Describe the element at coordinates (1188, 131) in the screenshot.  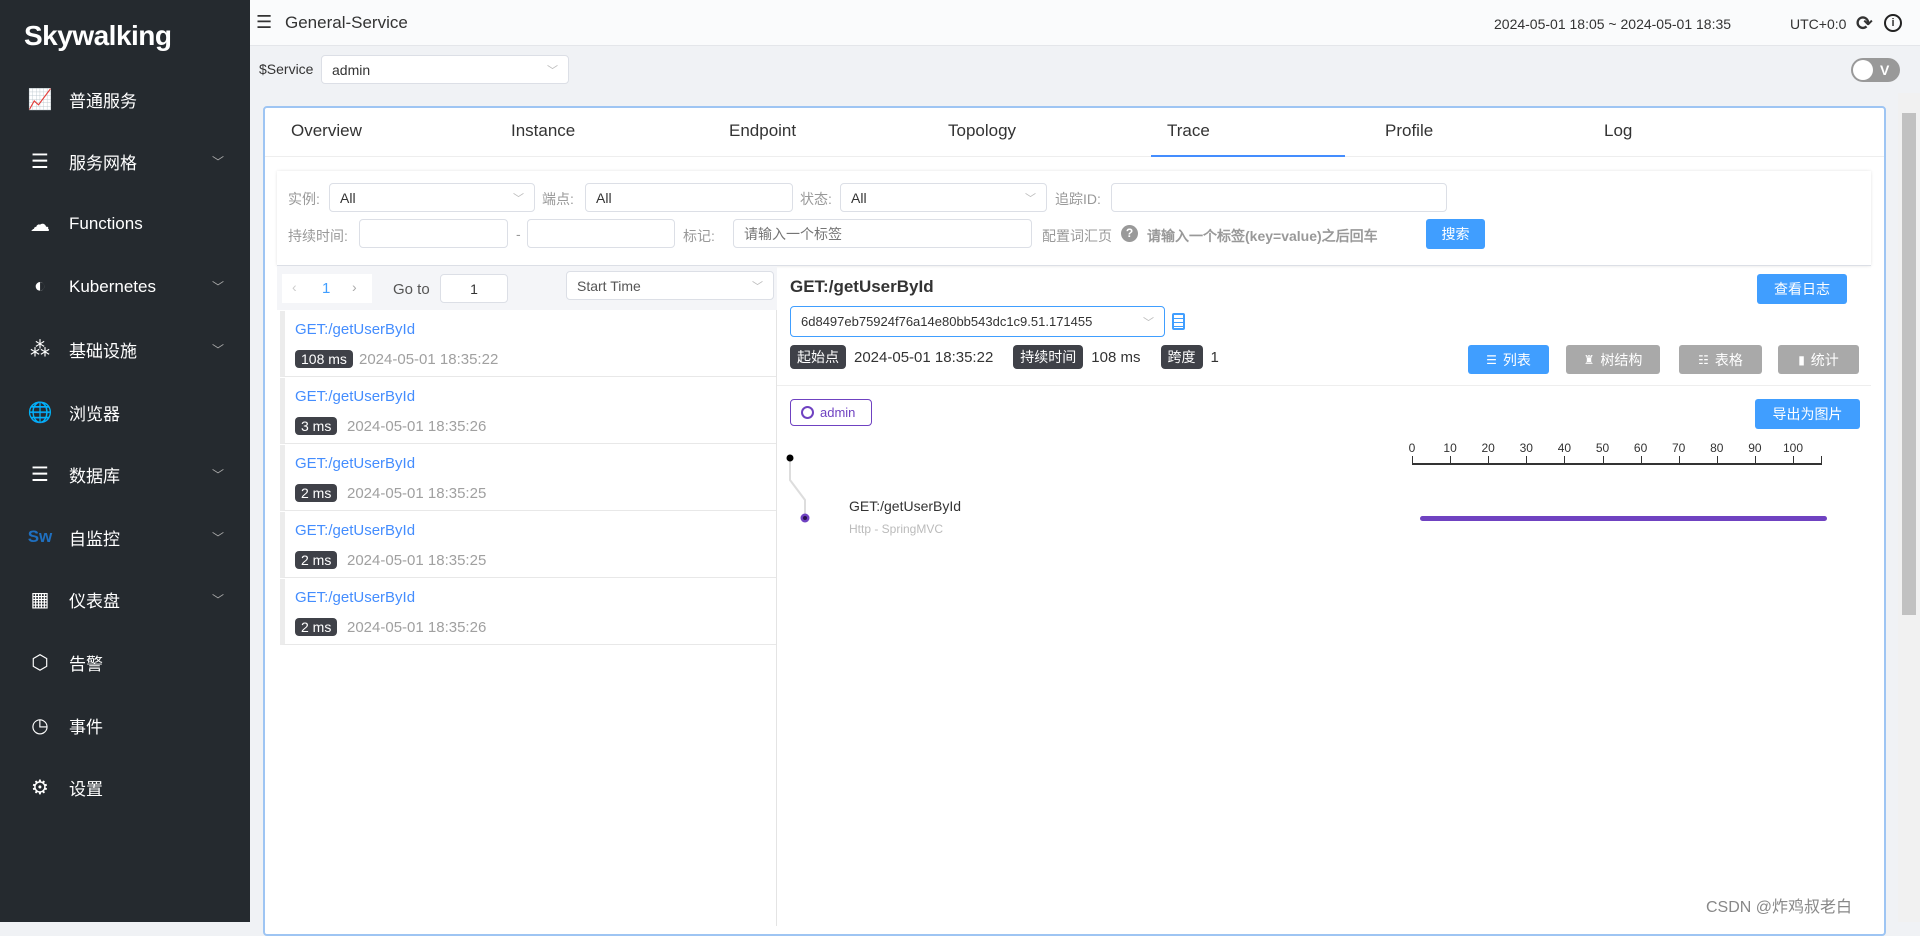
I see `tab-trace: Trace` at that location.